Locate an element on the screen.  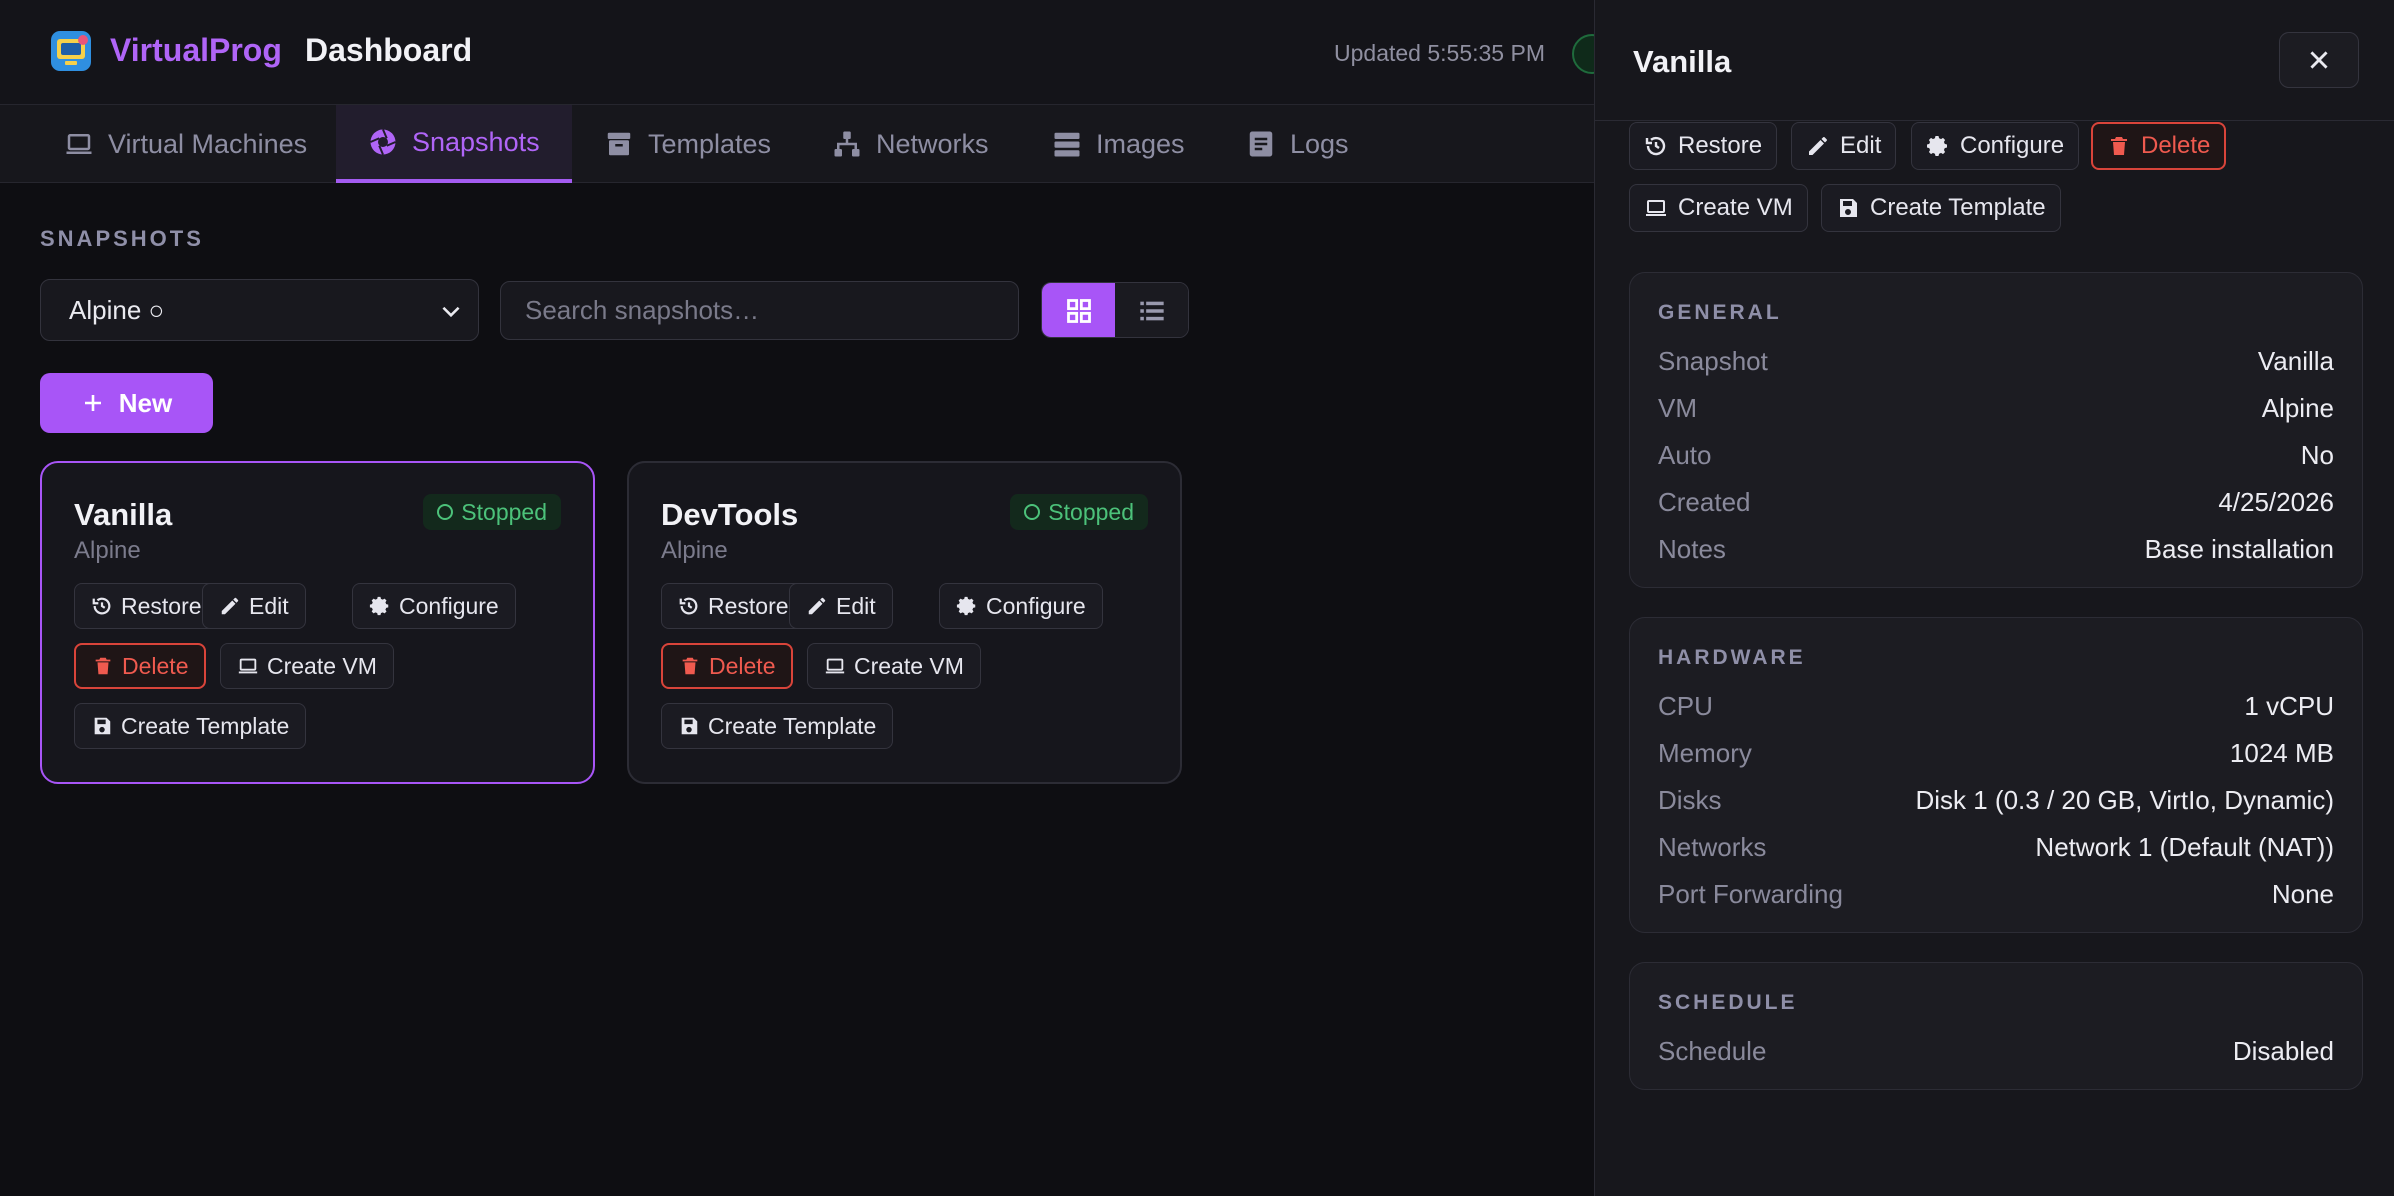
last-updated-text: Updated 5:55:35 PM is located at coordinates (1439, 53).